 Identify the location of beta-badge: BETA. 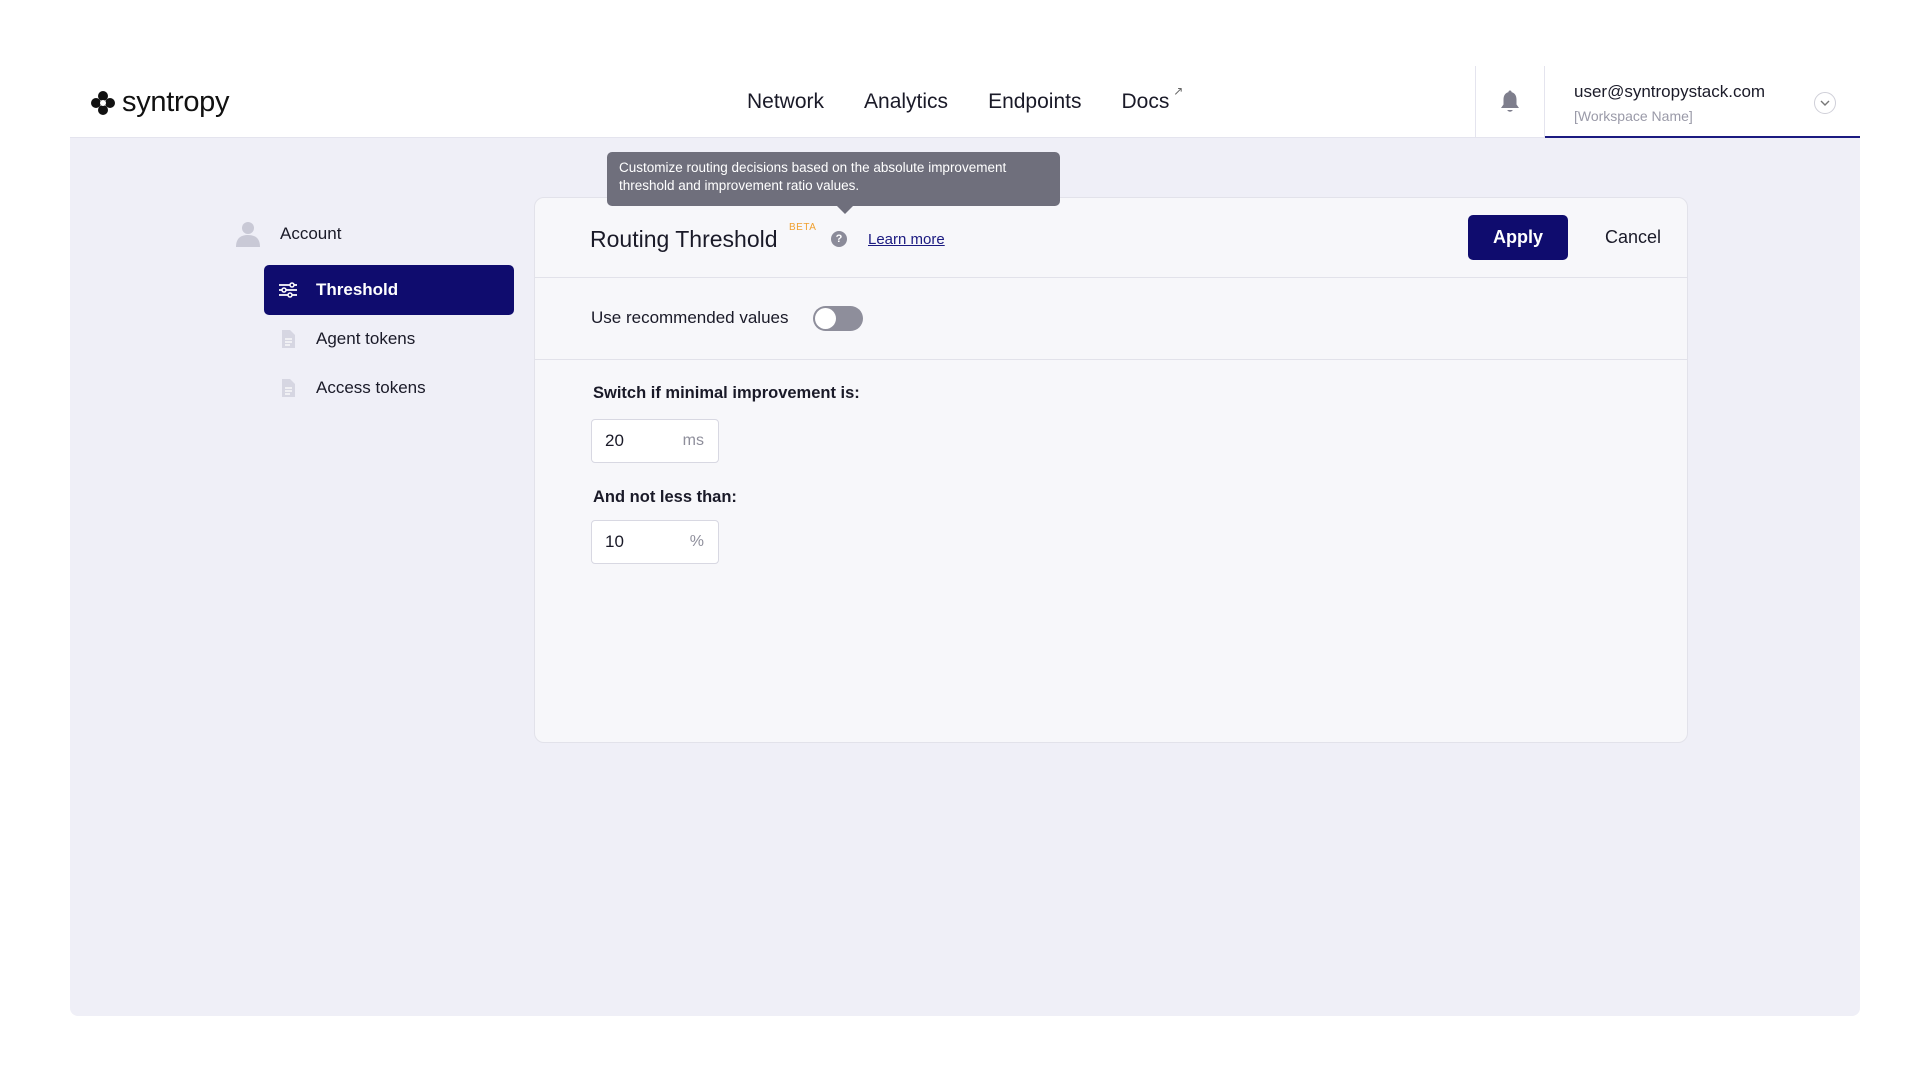
(803, 227).